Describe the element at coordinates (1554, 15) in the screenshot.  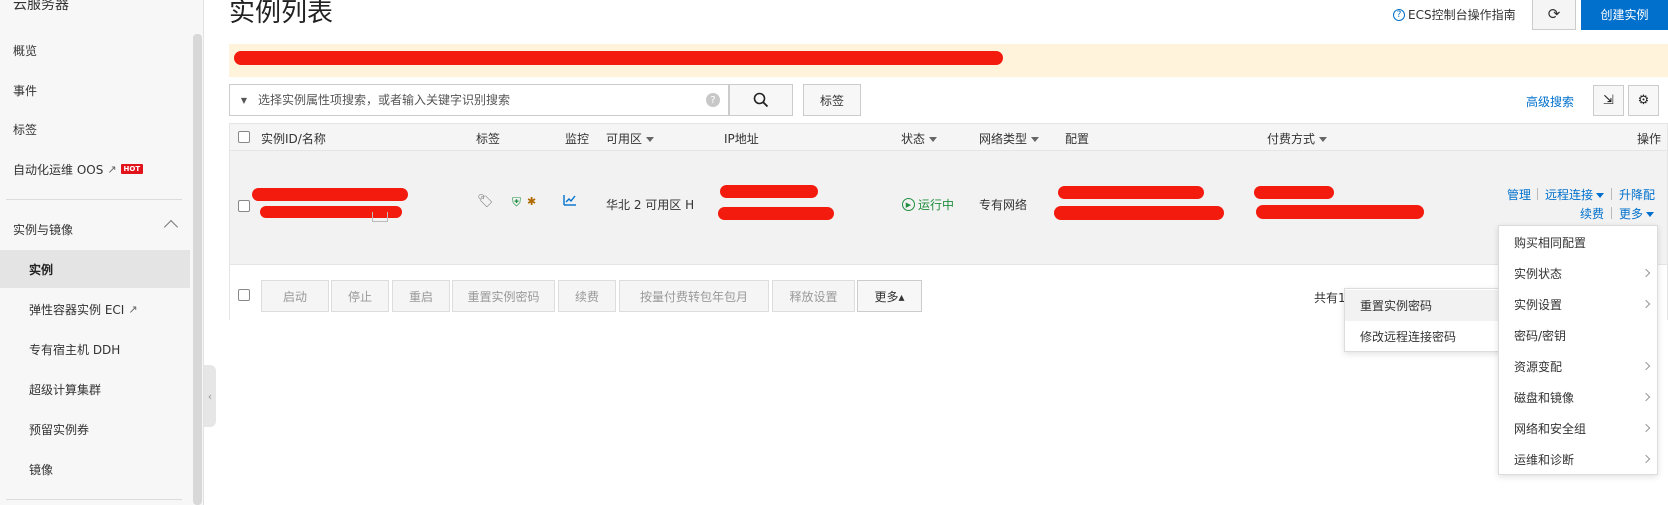
I see `refresh-button: ⟳` at that location.